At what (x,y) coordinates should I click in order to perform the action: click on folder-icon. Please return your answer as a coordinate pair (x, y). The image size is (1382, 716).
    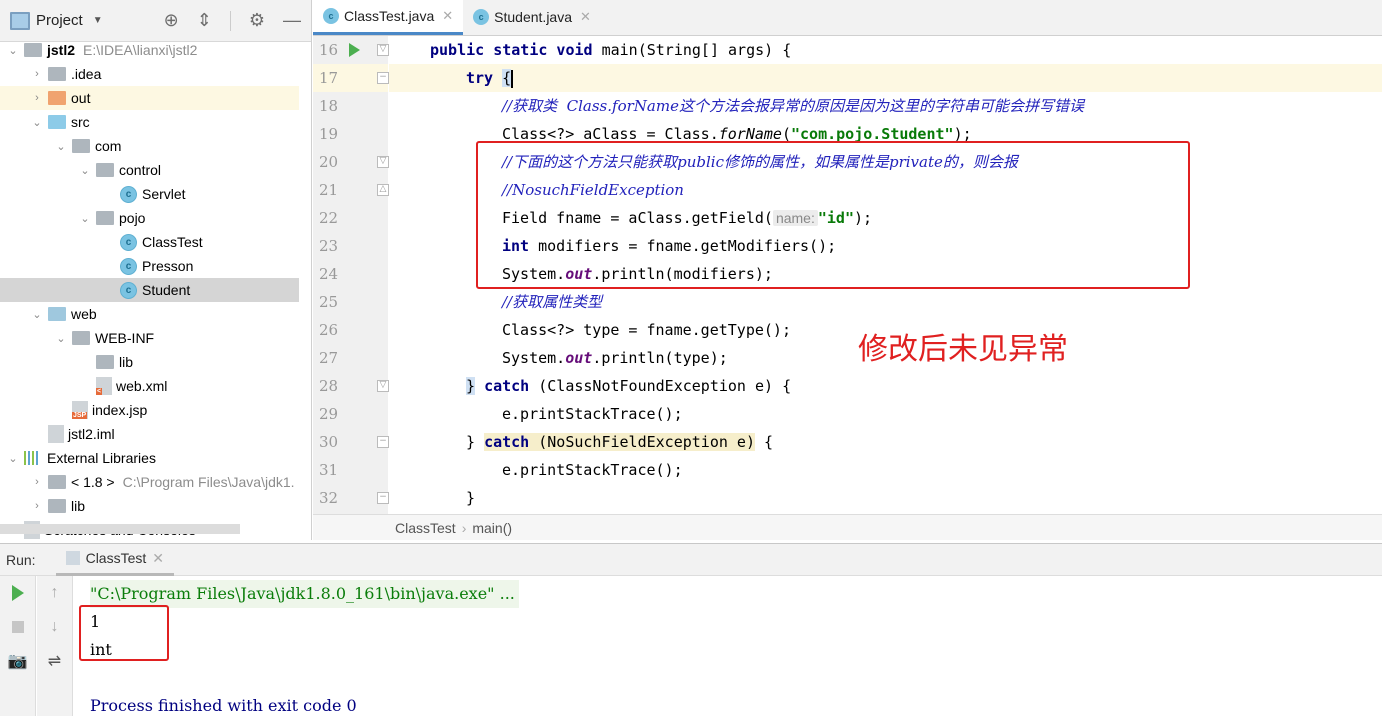
    Looking at the image, I should click on (57, 98).